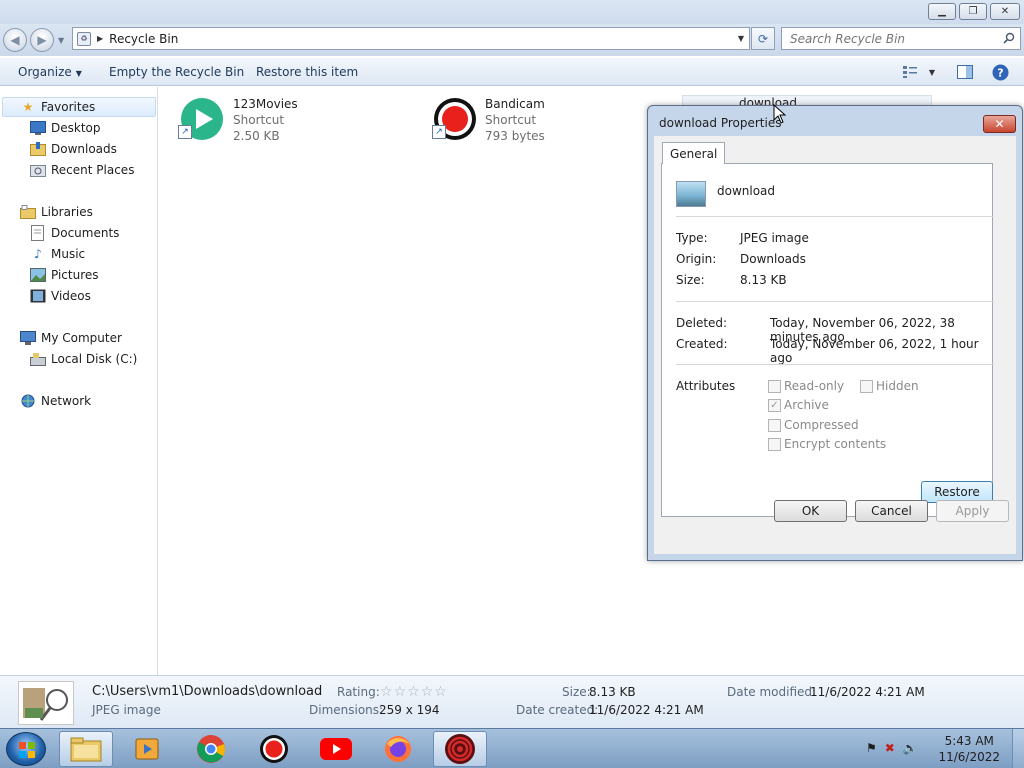 The height and width of the screenshot is (768, 1024). Describe the element at coordinates (965, 72) in the screenshot. I see `preview-pane-icon` at that location.